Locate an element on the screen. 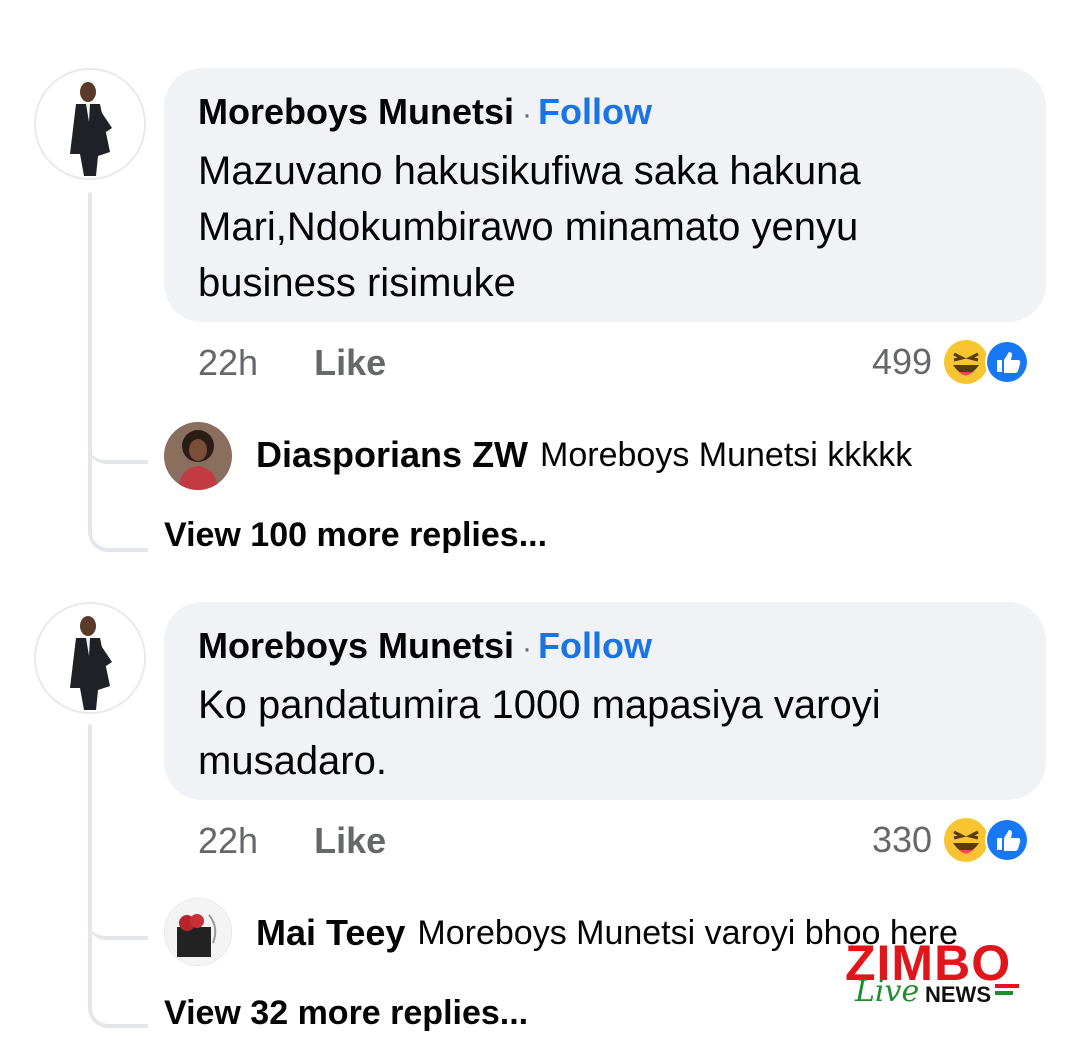 The height and width of the screenshot is (1064, 1079). reaction-summary: 499 is located at coordinates (951, 362).